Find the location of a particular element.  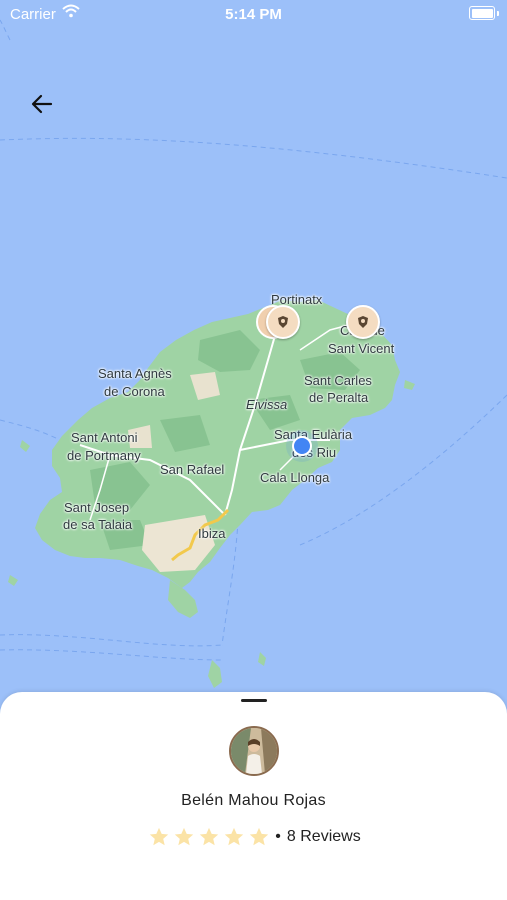

map-label-ibiza: Ibiza is located at coordinates (212, 533).